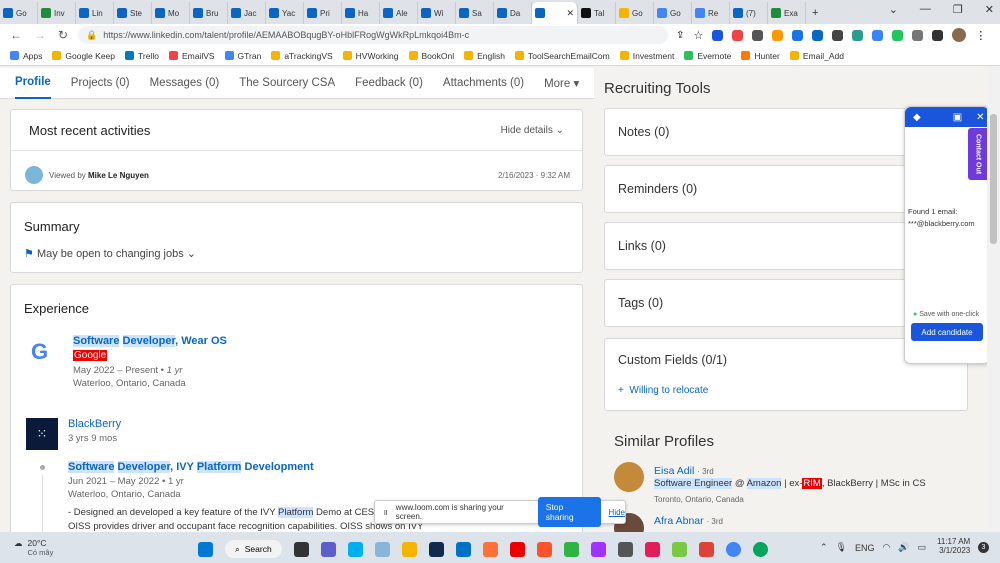  Describe the element at coordinates (663, 390) in the screenshot. I see `willing-relocate-link: + Willing to relocate` at that location.